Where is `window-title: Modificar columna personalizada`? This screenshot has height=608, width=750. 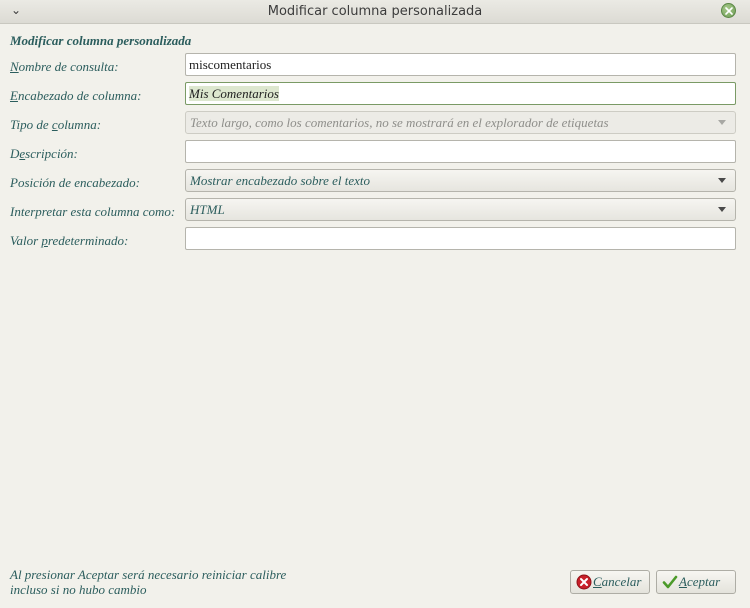 window-title: Modificar columna personalizada is located at coordinates (375, 11).